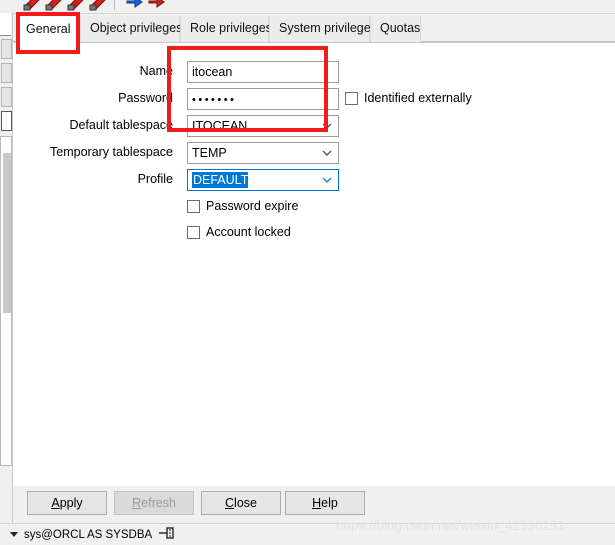 The height and width of the screenshot is (545, 615). What do you see at coordinates (166, 534) in the screenshot?
I see `connection-pin-icon` at bounding box center [166, 534].